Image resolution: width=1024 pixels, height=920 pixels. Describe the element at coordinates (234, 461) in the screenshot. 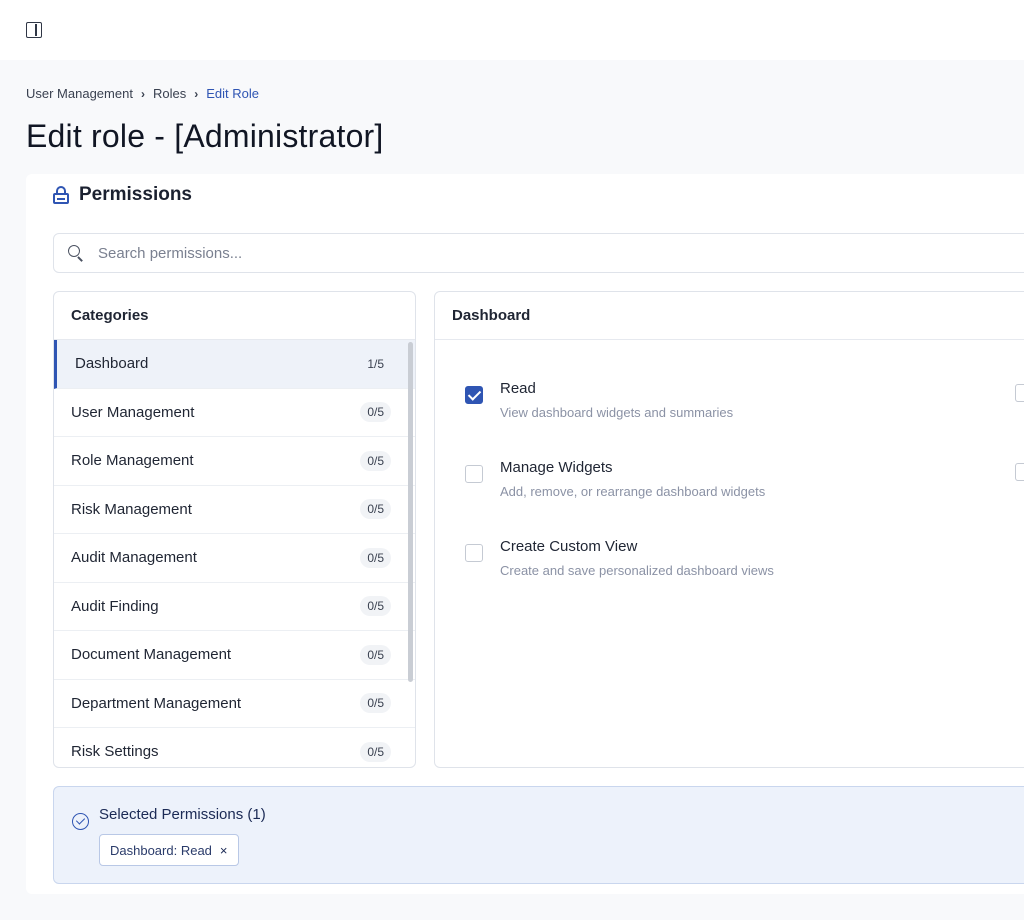

I see `category-item-role-management: Role Management 0/5` at that location.